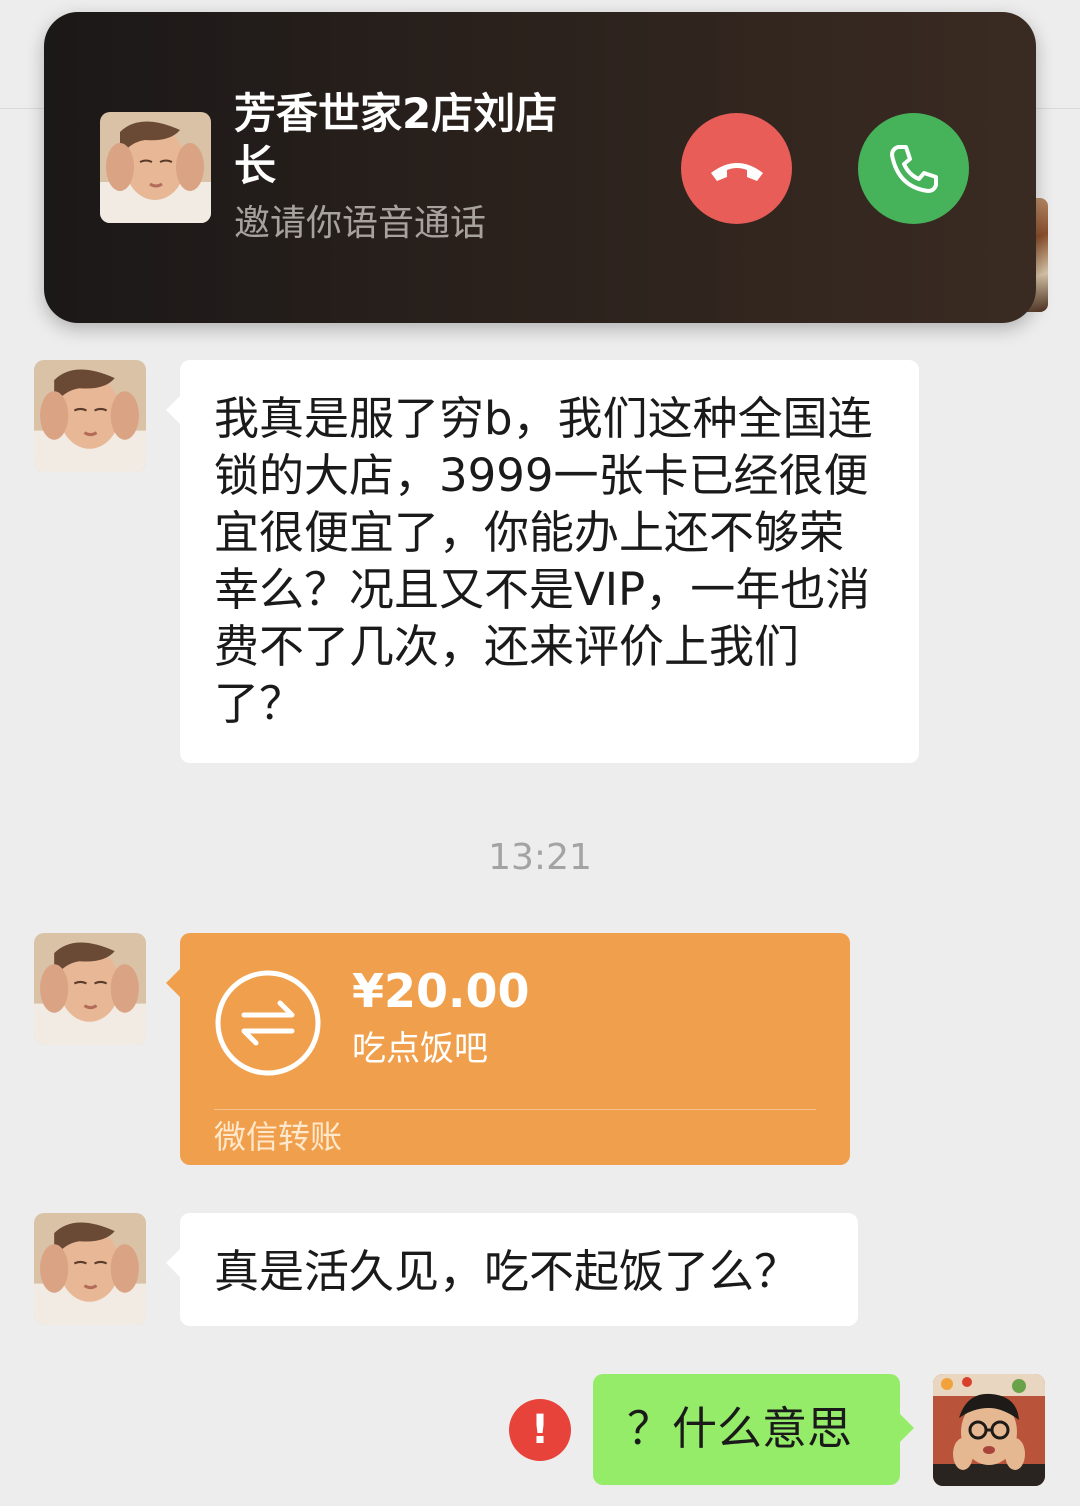  I want to click on transfer-amount: ¥20.00, so click(441, 991).